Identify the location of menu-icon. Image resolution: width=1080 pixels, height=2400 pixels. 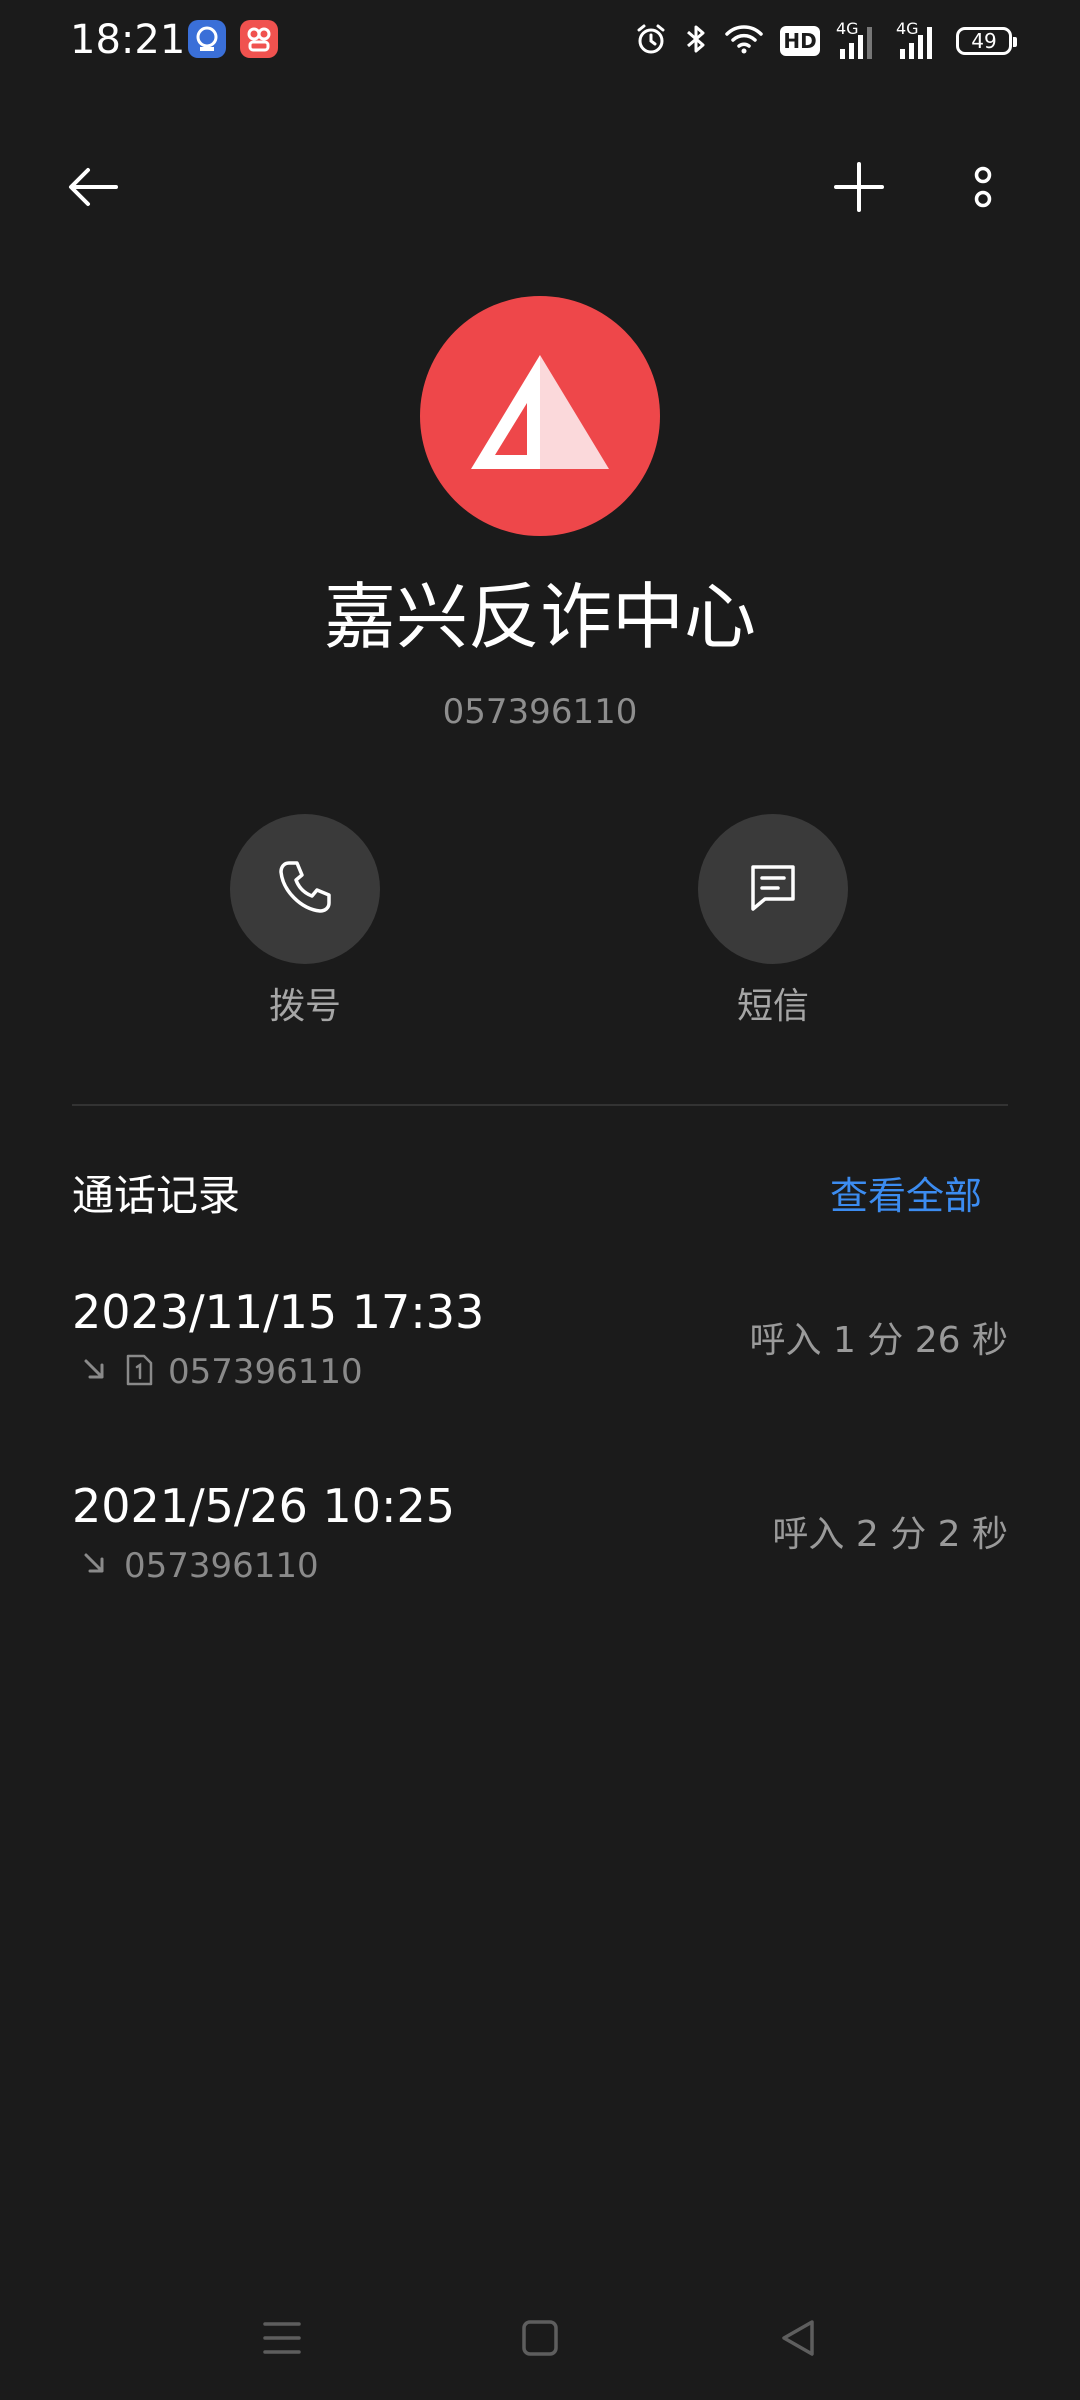
(282, 2340).